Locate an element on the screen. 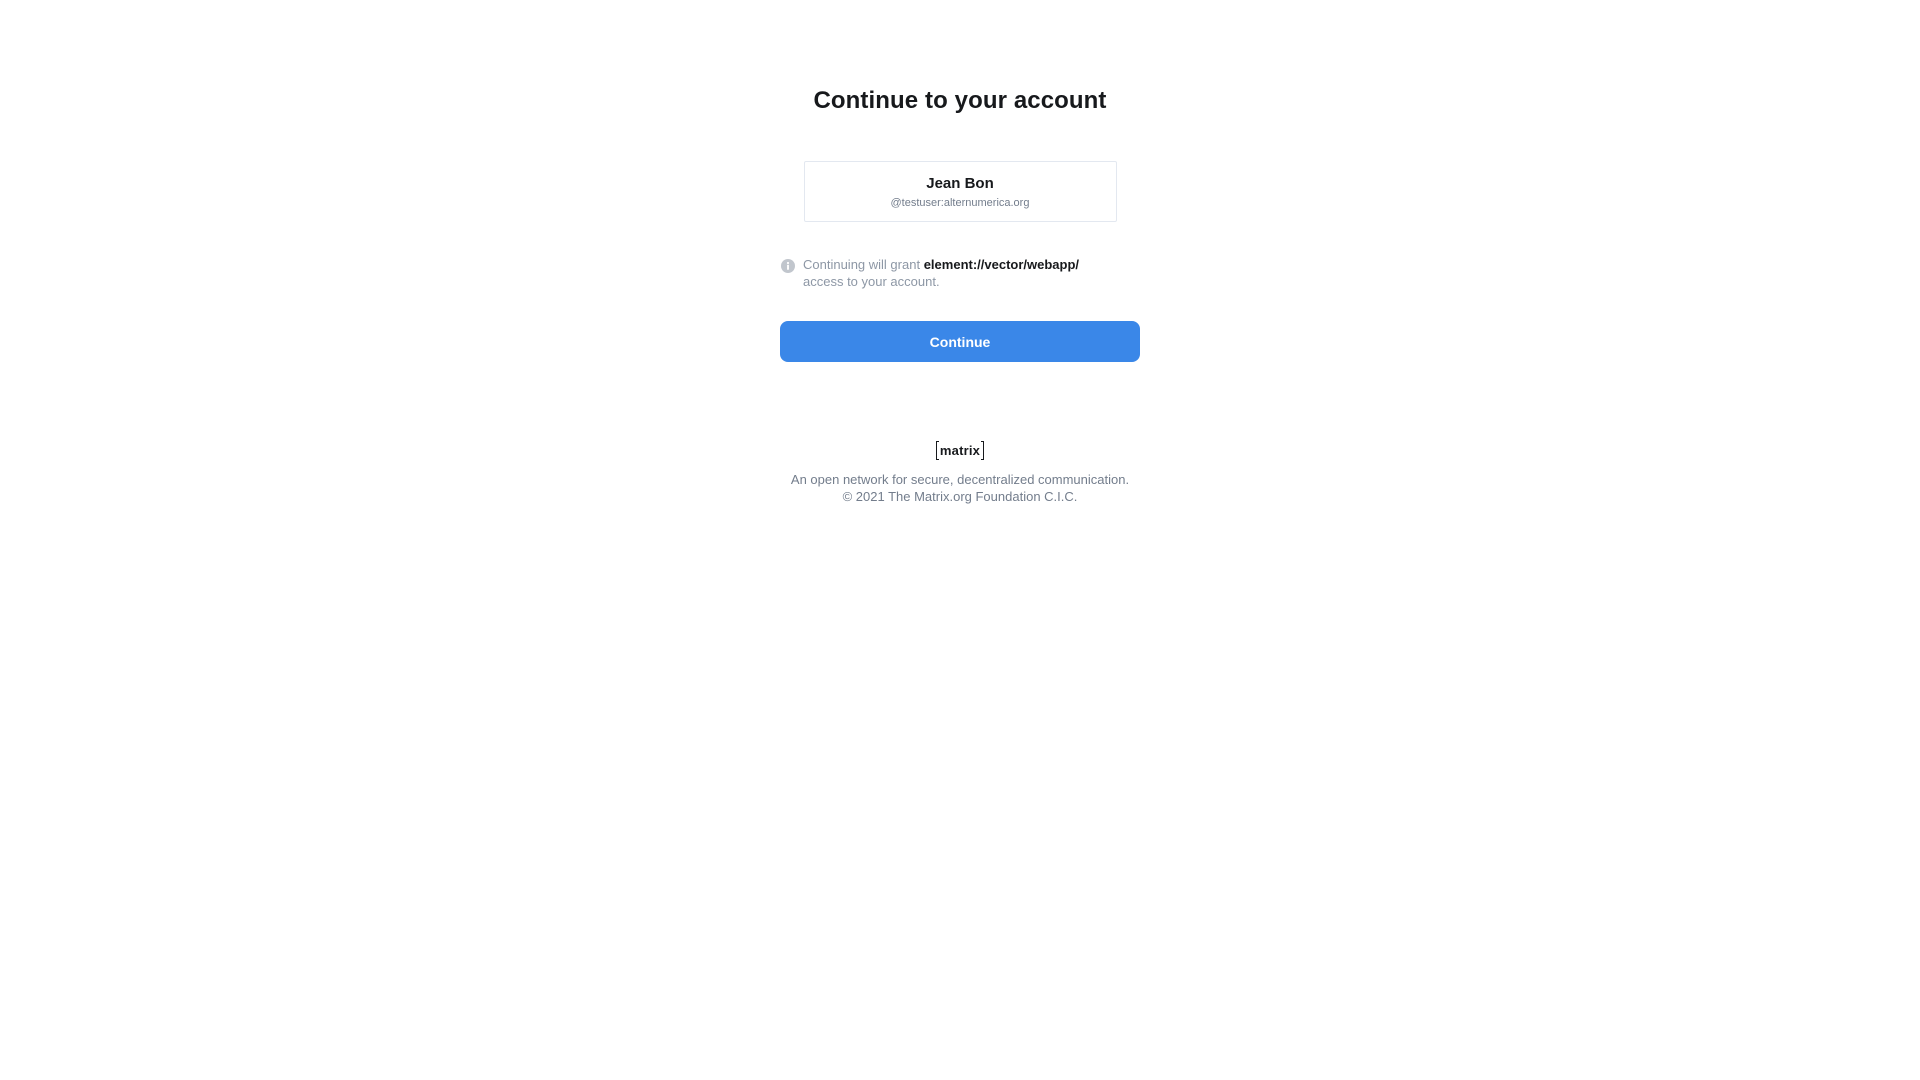  matrix-logo-text: matrix is located at coordinates (960, 450).